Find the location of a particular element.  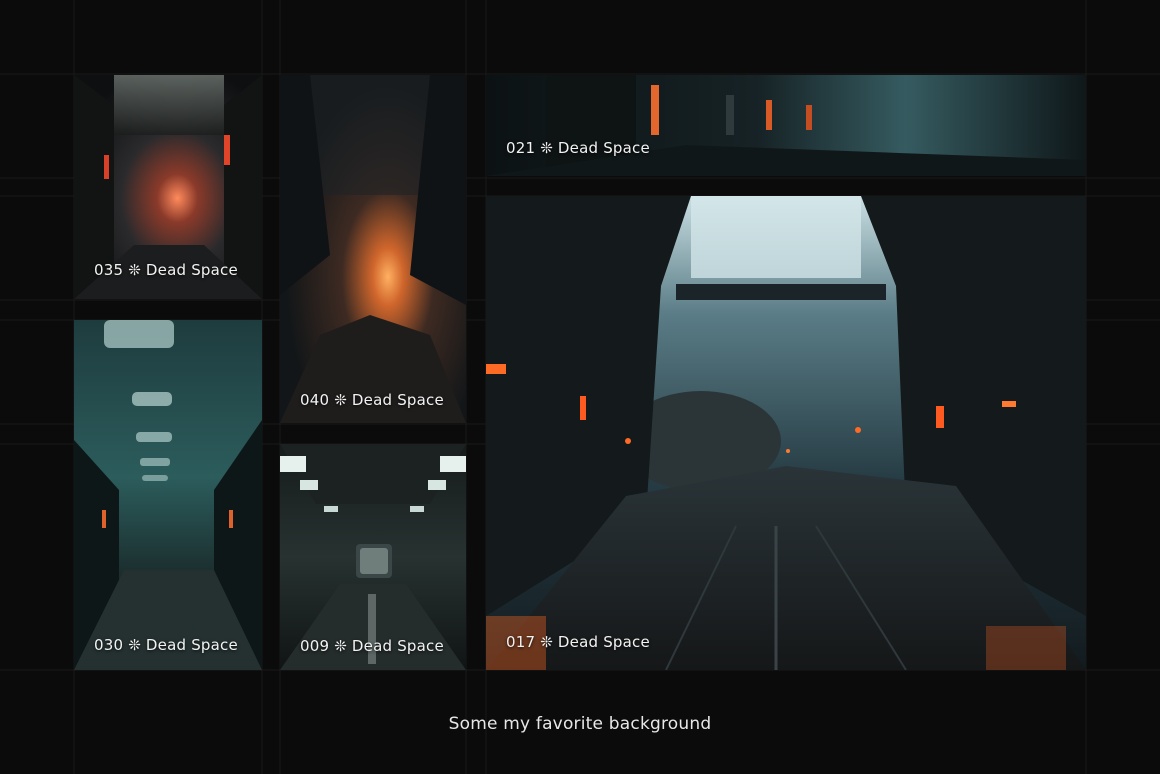

gallery-tile-009: 009 ❊ Dead Space is located at coordinates (373, 557).